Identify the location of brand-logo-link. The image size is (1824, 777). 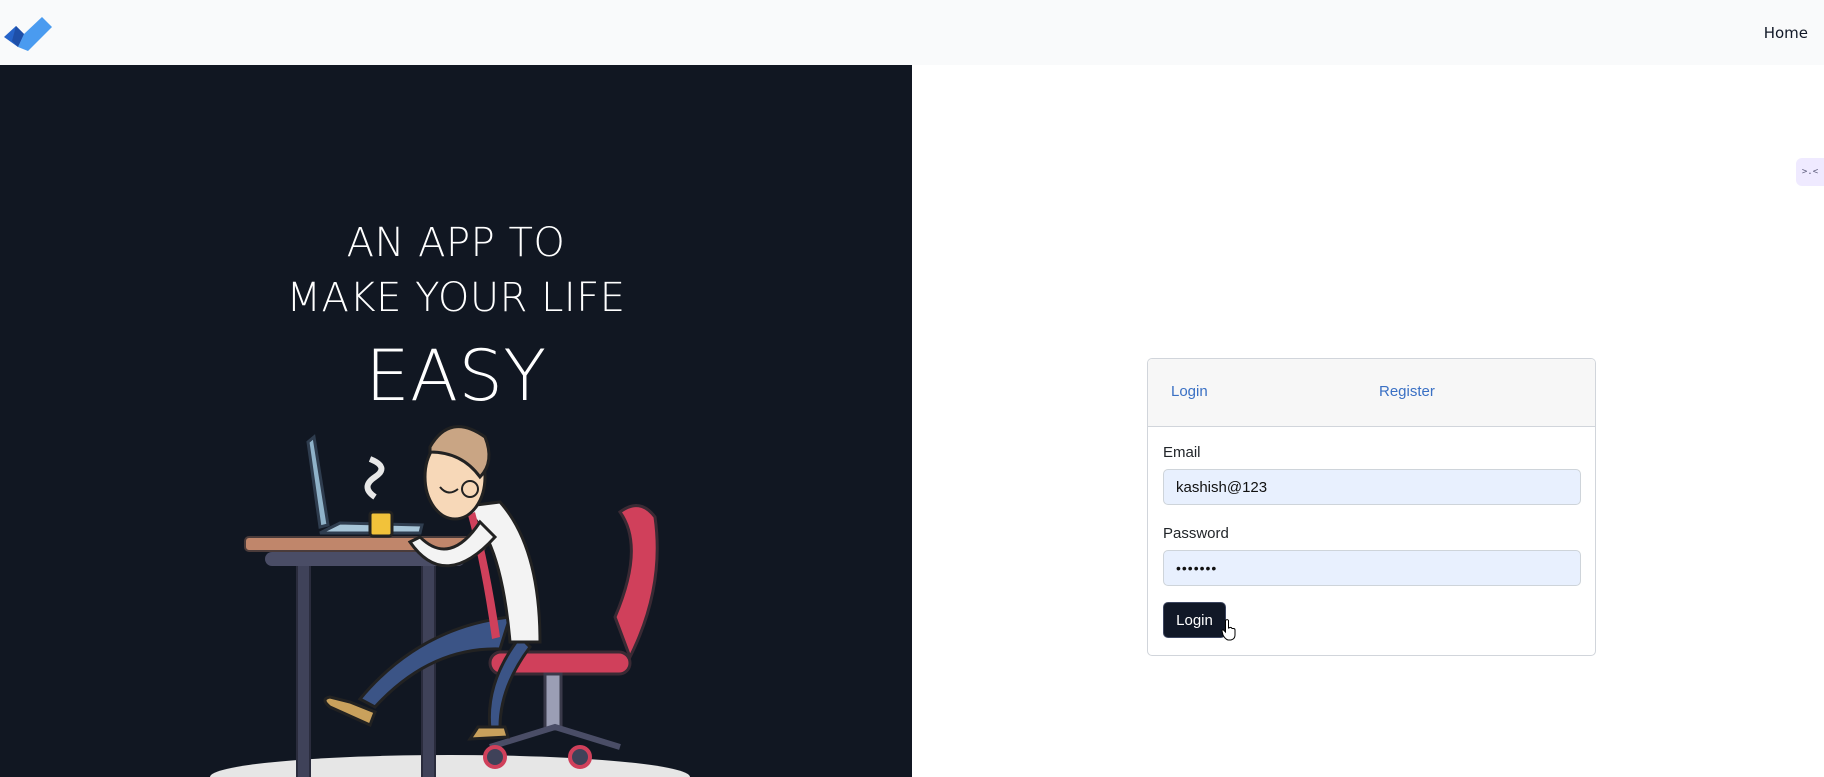
(27, 33).